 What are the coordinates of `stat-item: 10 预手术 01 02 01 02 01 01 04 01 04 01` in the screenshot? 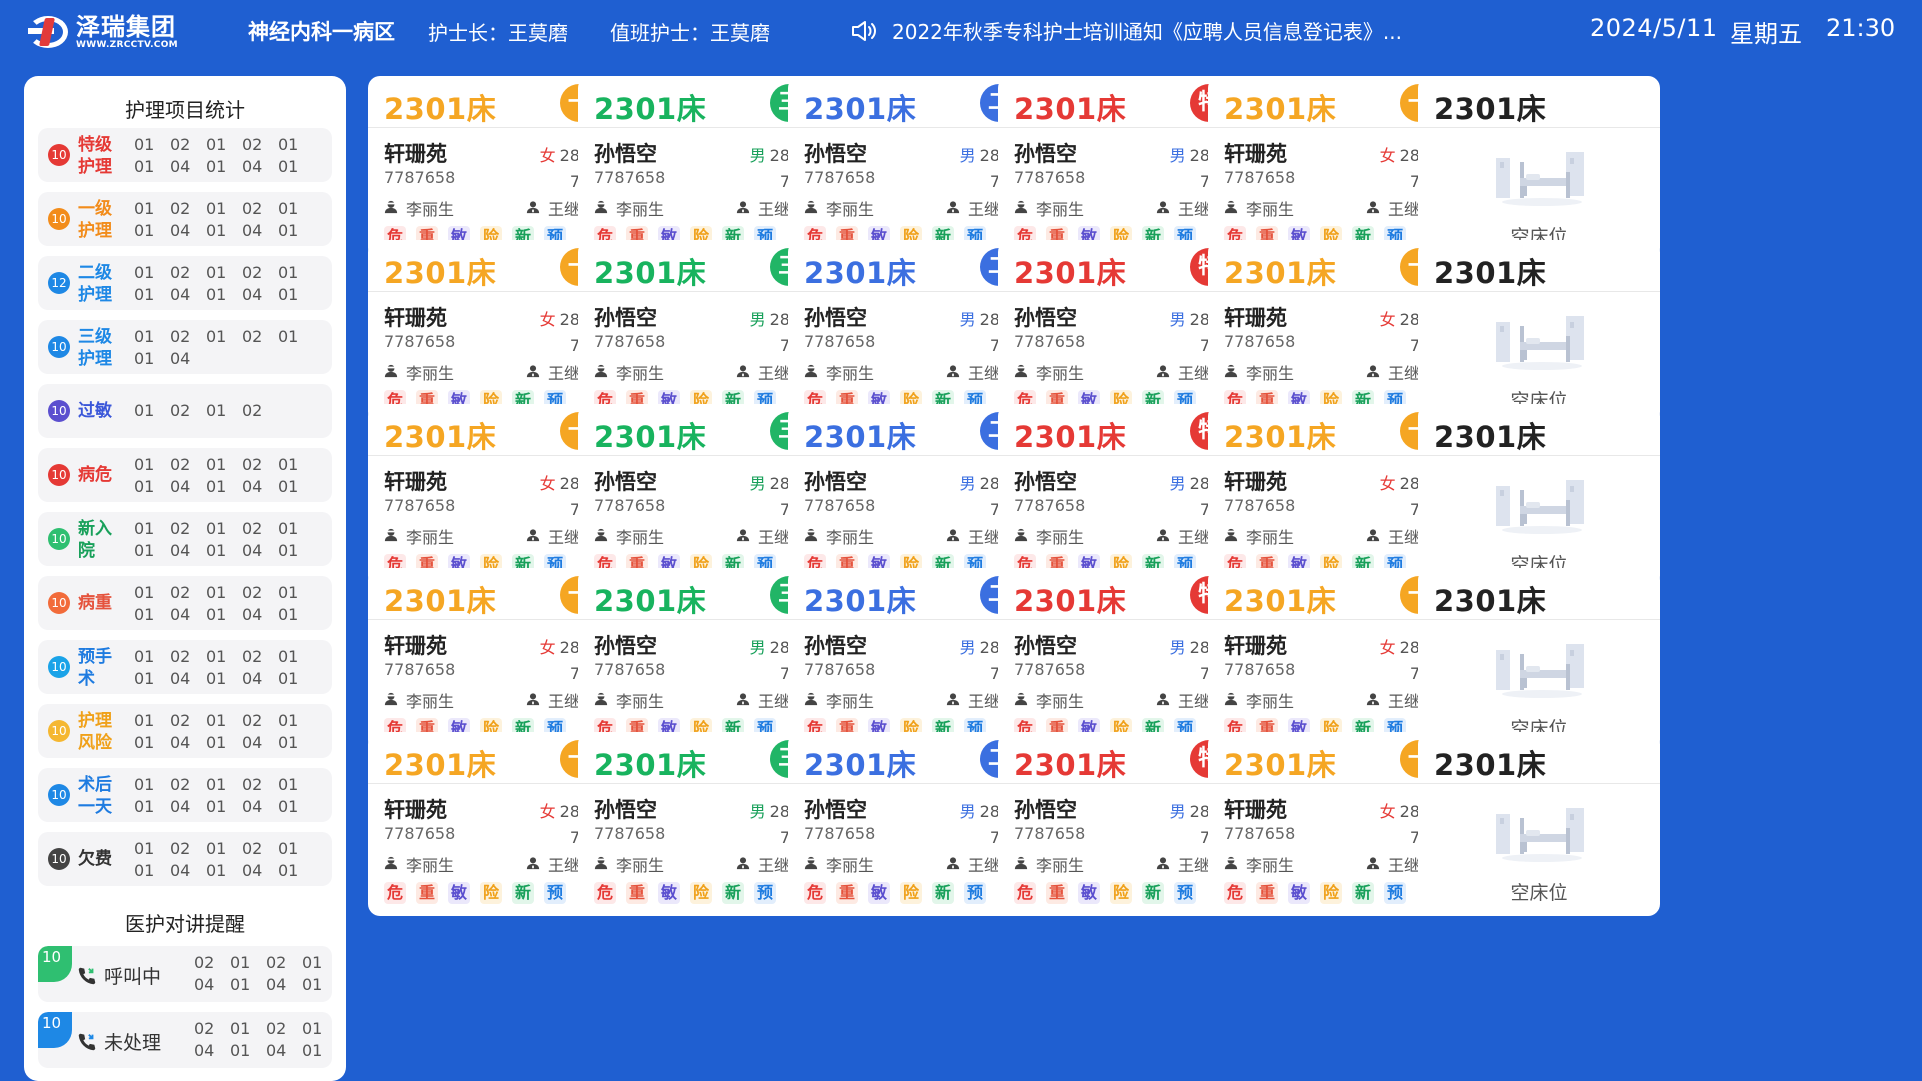 It's located at (185, 667).